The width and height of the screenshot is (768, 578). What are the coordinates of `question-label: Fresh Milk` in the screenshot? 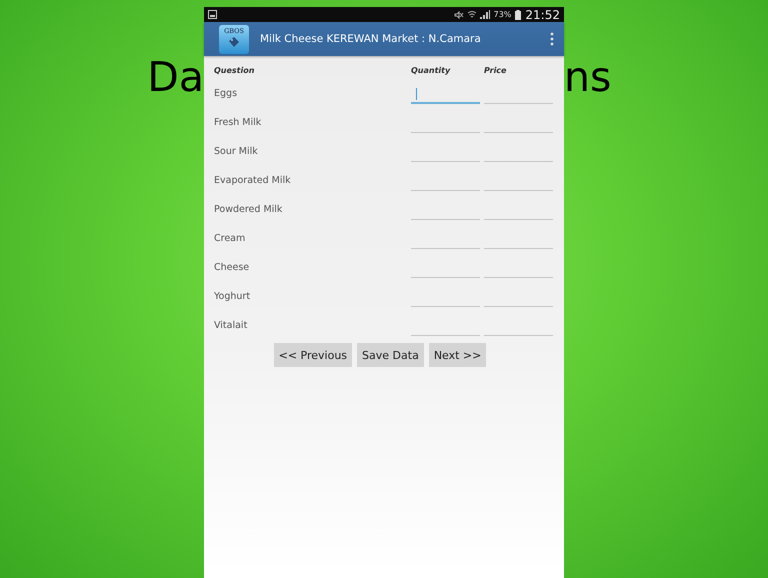 It's located at (238, 123).